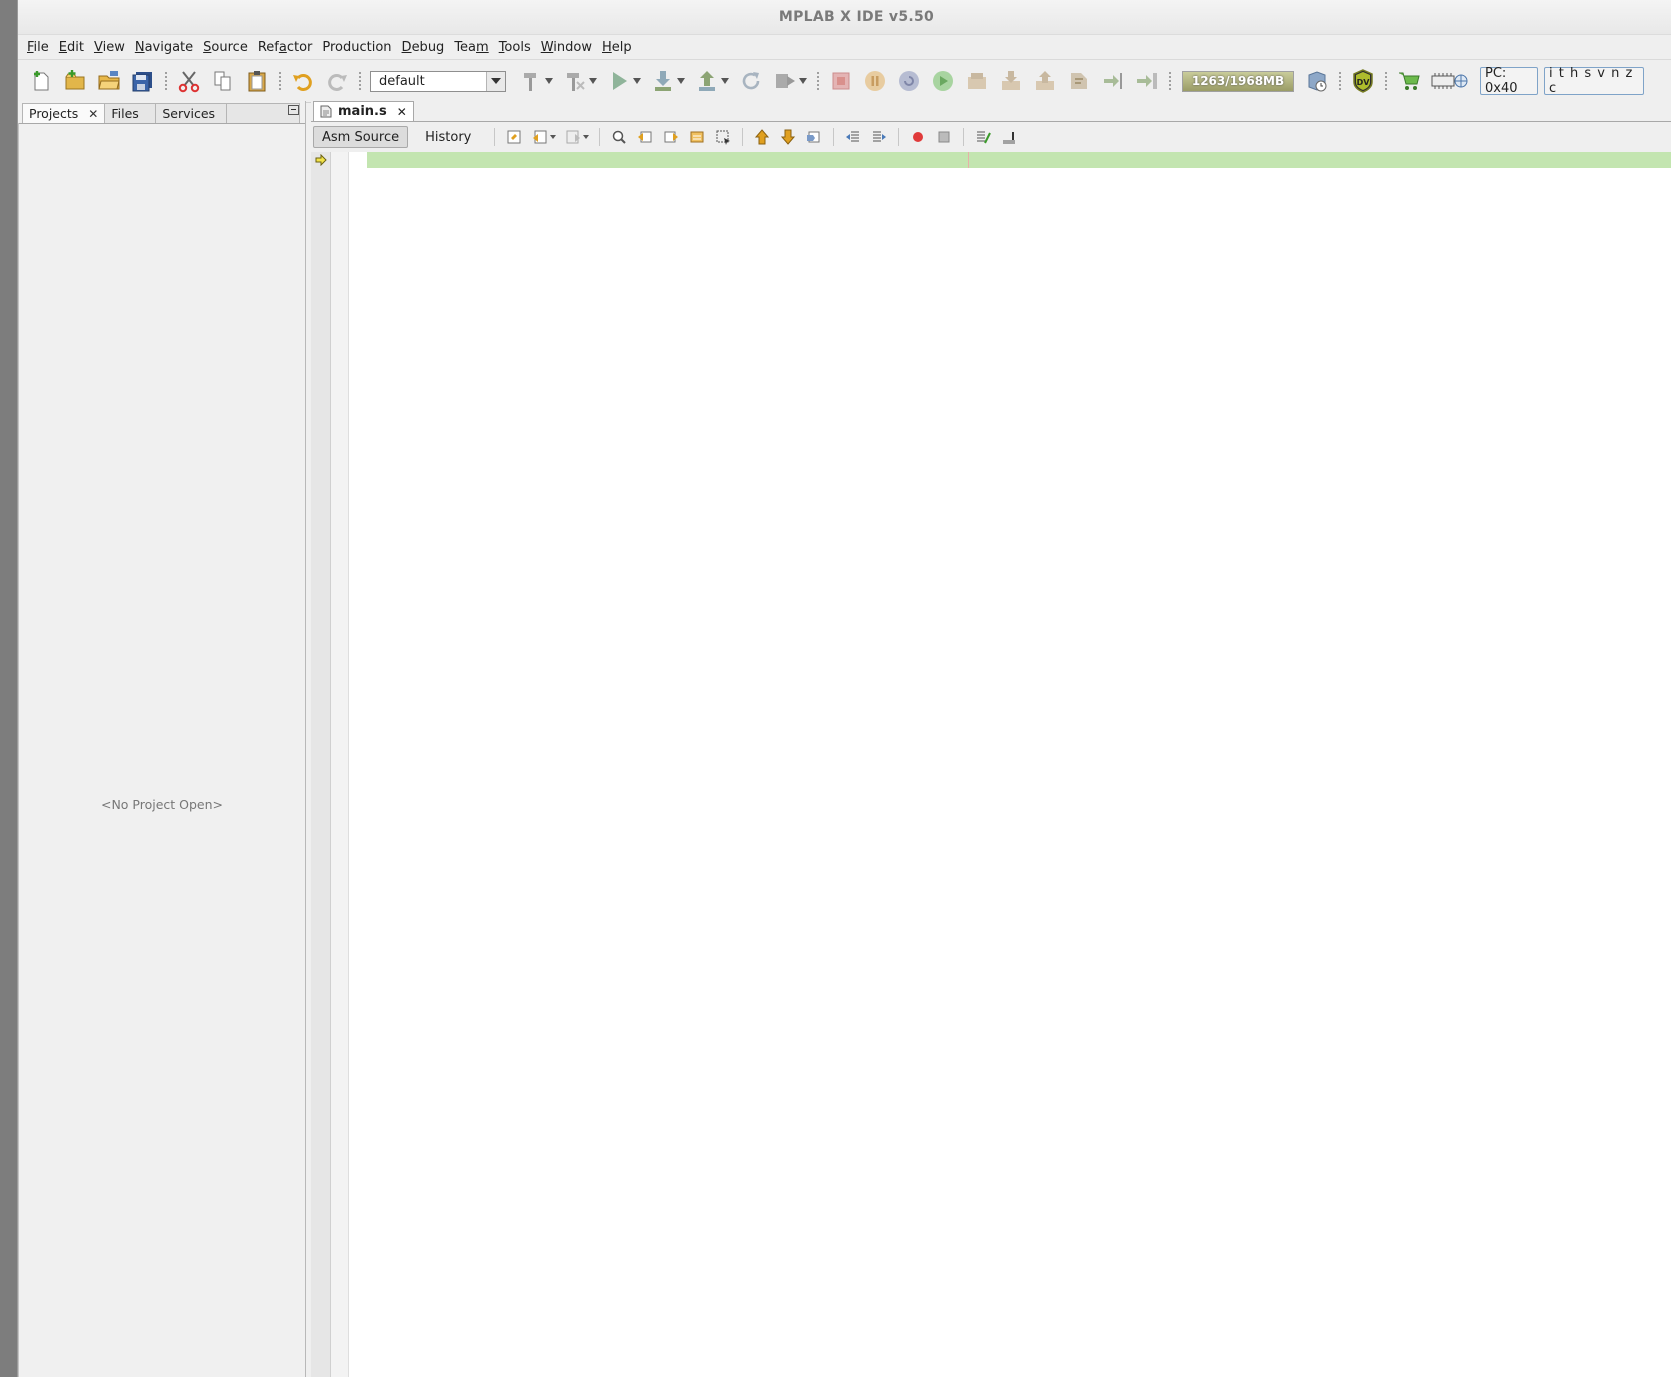 This screenshot has width=1671, height=1377. Describe the element at coordinates (725, 81) in the screenshot. I see `read-device-dropdown` at that location.